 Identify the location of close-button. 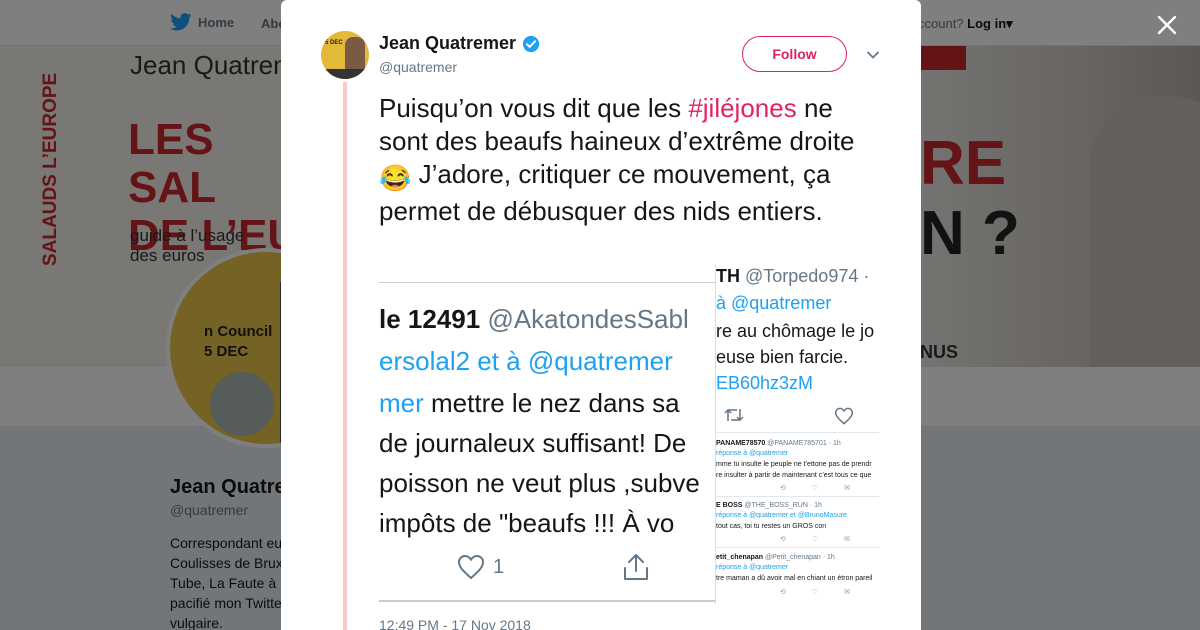
(1167, 25).